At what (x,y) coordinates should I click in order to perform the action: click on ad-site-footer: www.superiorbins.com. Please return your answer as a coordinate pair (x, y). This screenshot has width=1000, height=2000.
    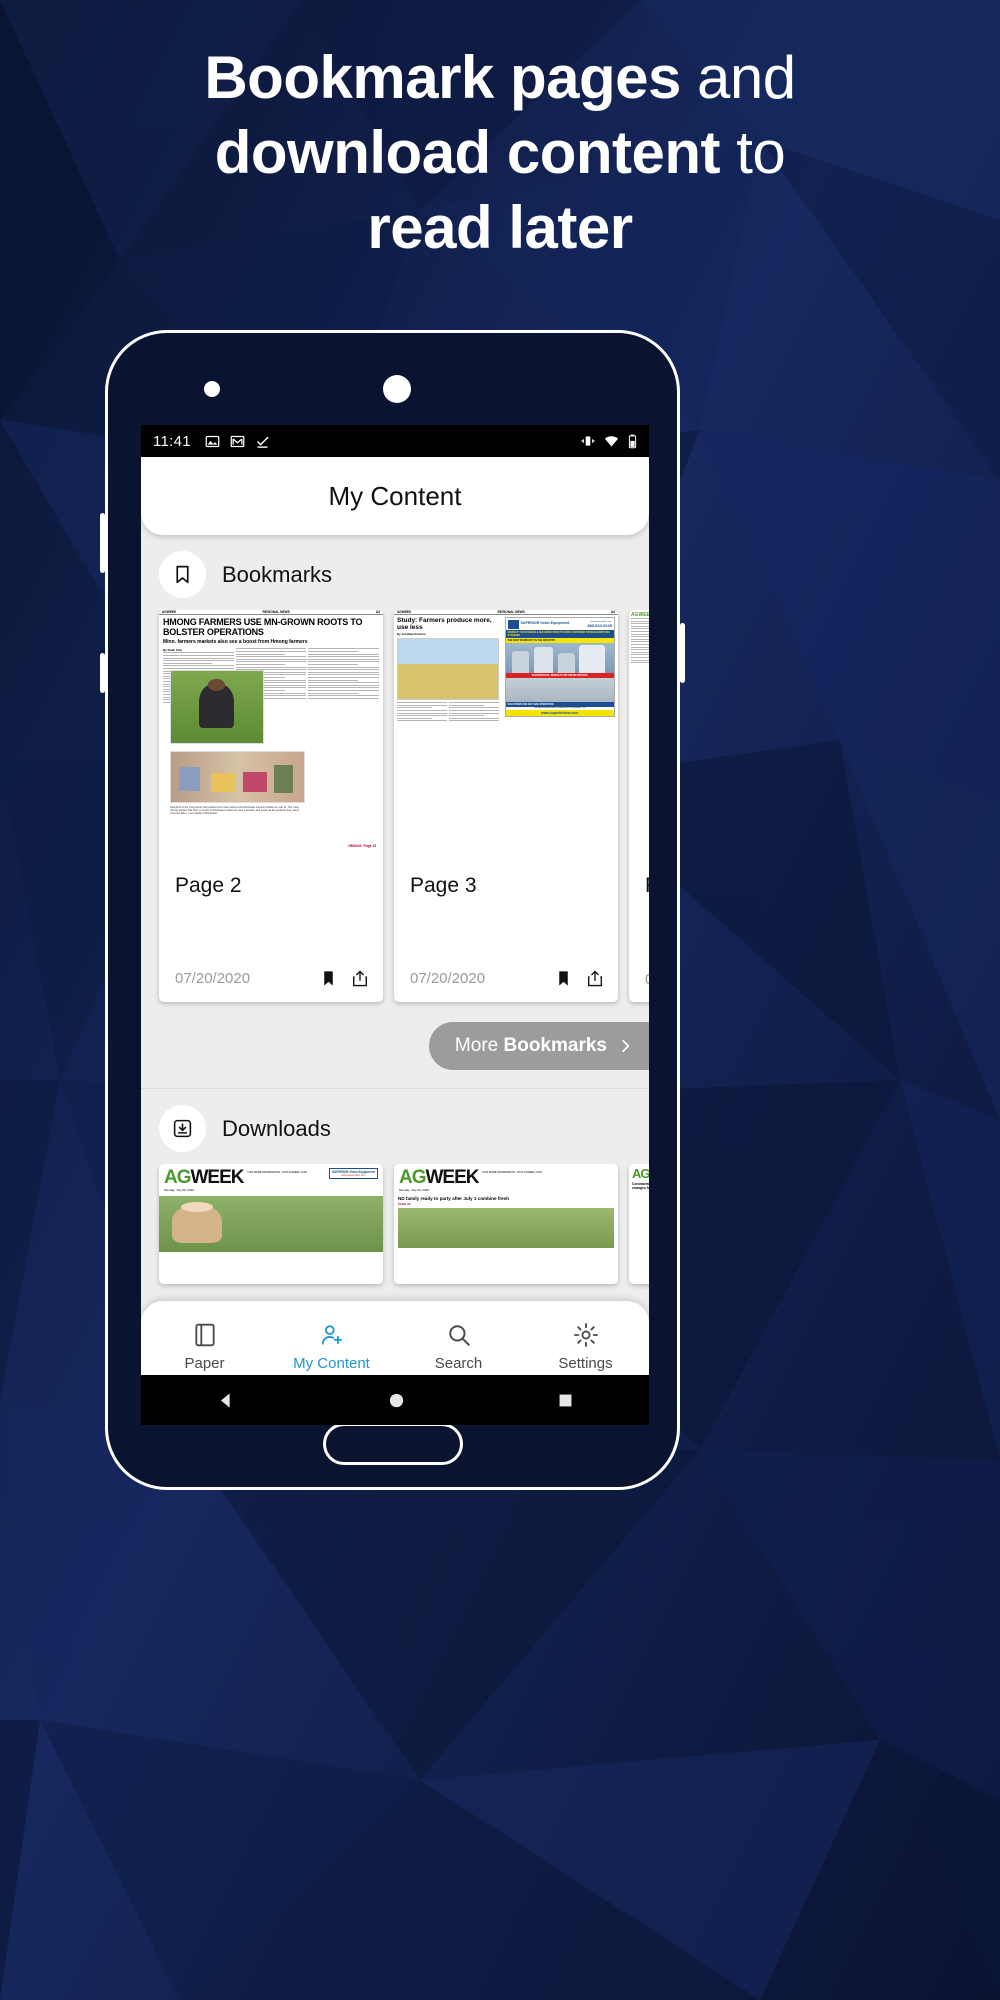
    Looking at the image, I should click on (559, 712).